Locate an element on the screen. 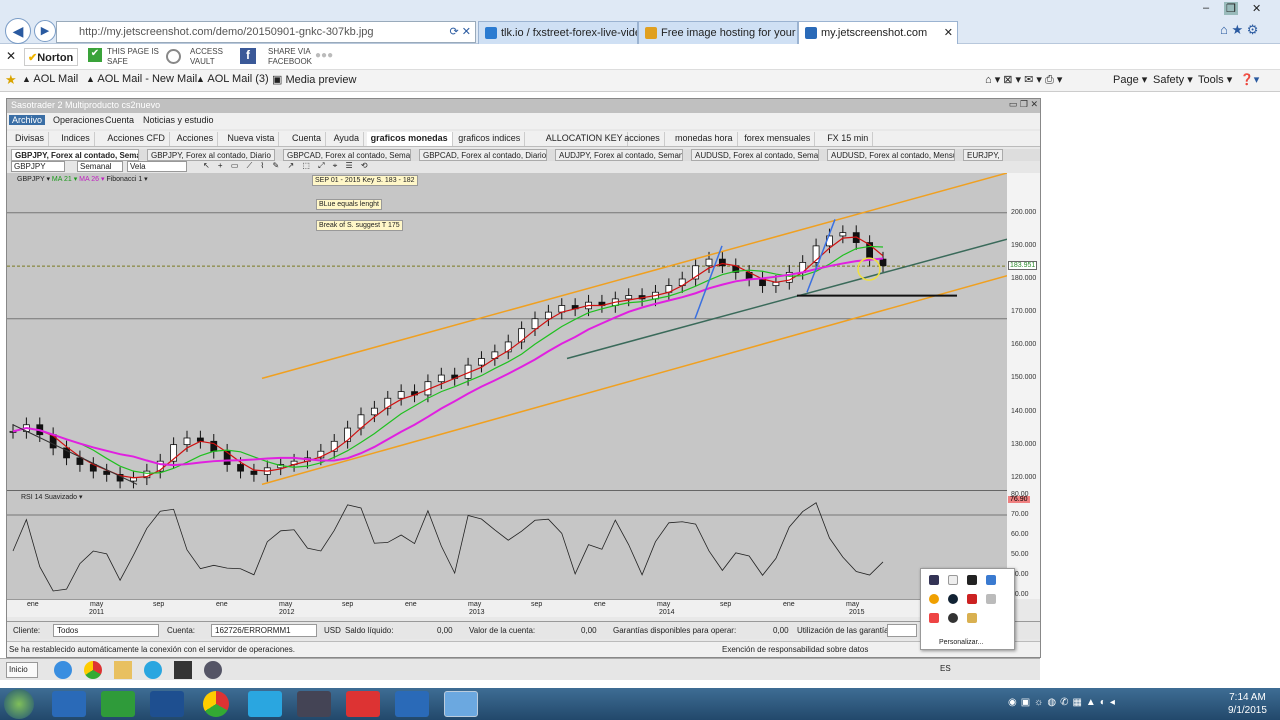 The image size is (1280, 720). rsi-chart-svg is located at coordinates (507, 545).